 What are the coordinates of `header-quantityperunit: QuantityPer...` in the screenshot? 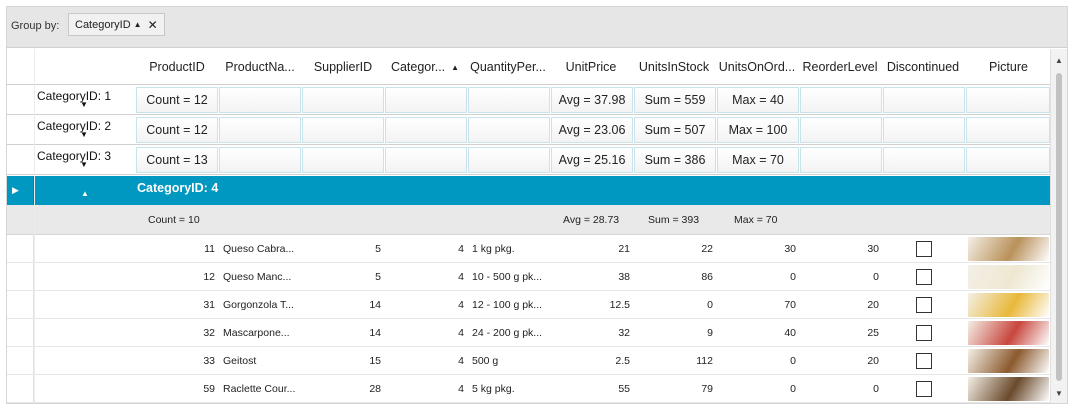 It's located at (508, 67).